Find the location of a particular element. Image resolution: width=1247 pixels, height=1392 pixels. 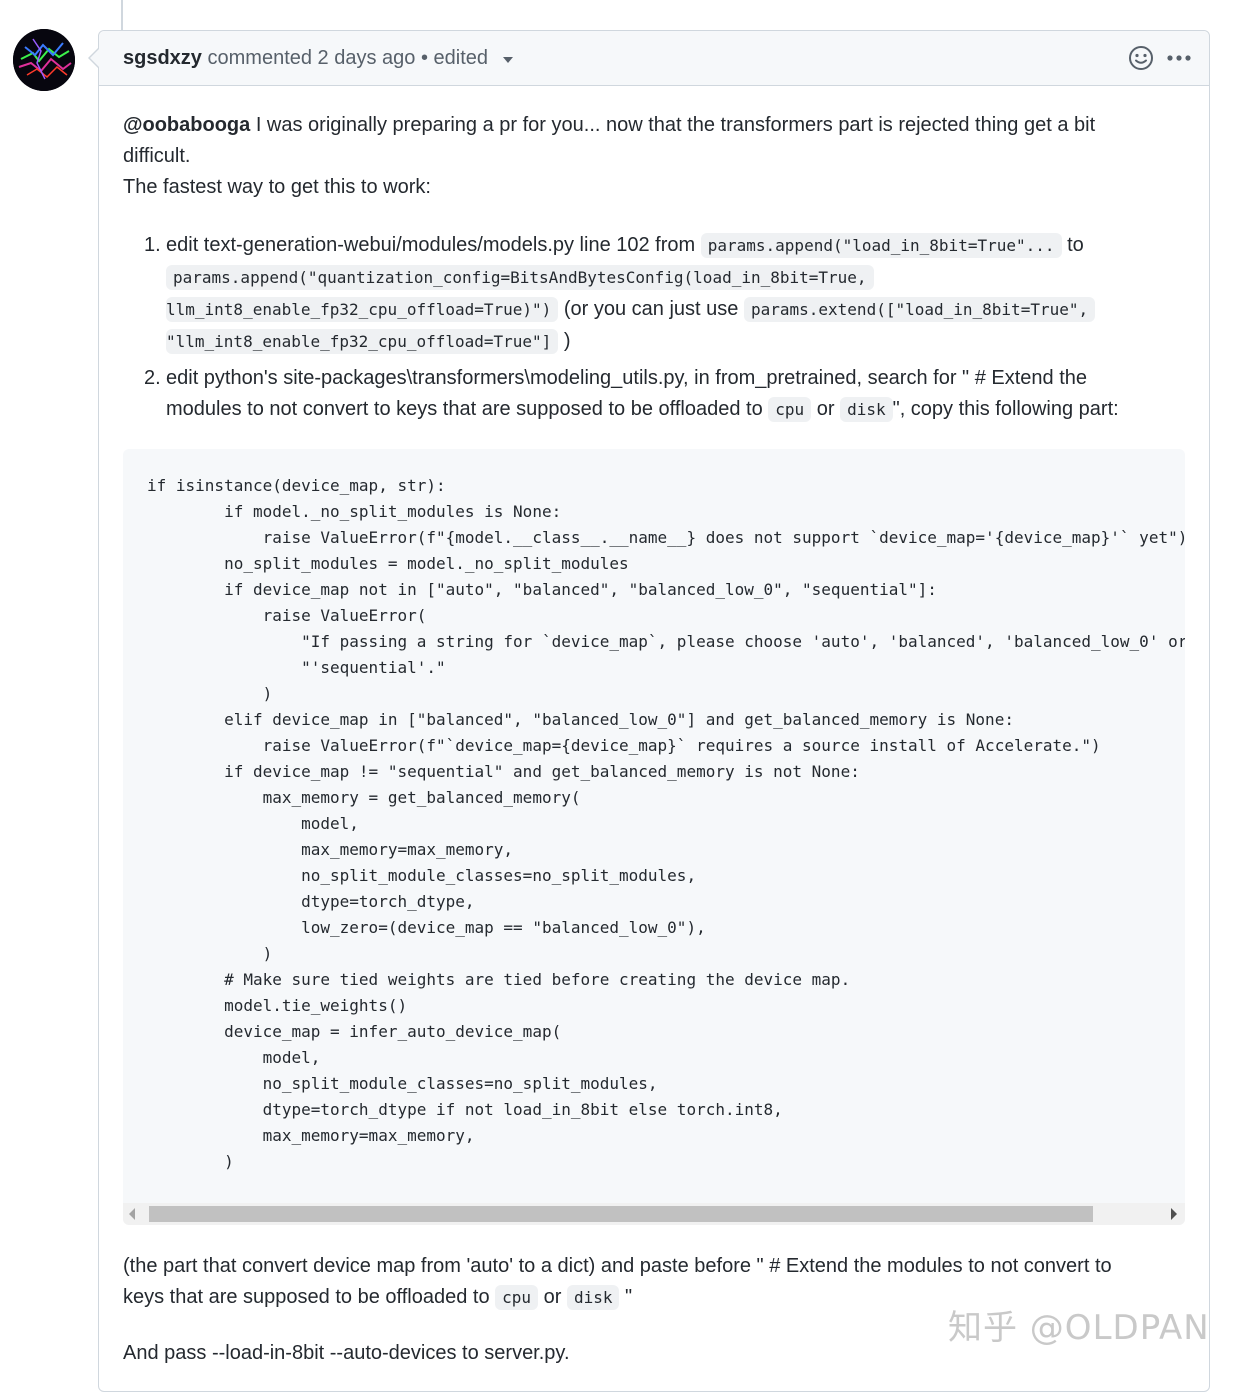

timeline-line is located at coordinates (122, 15).